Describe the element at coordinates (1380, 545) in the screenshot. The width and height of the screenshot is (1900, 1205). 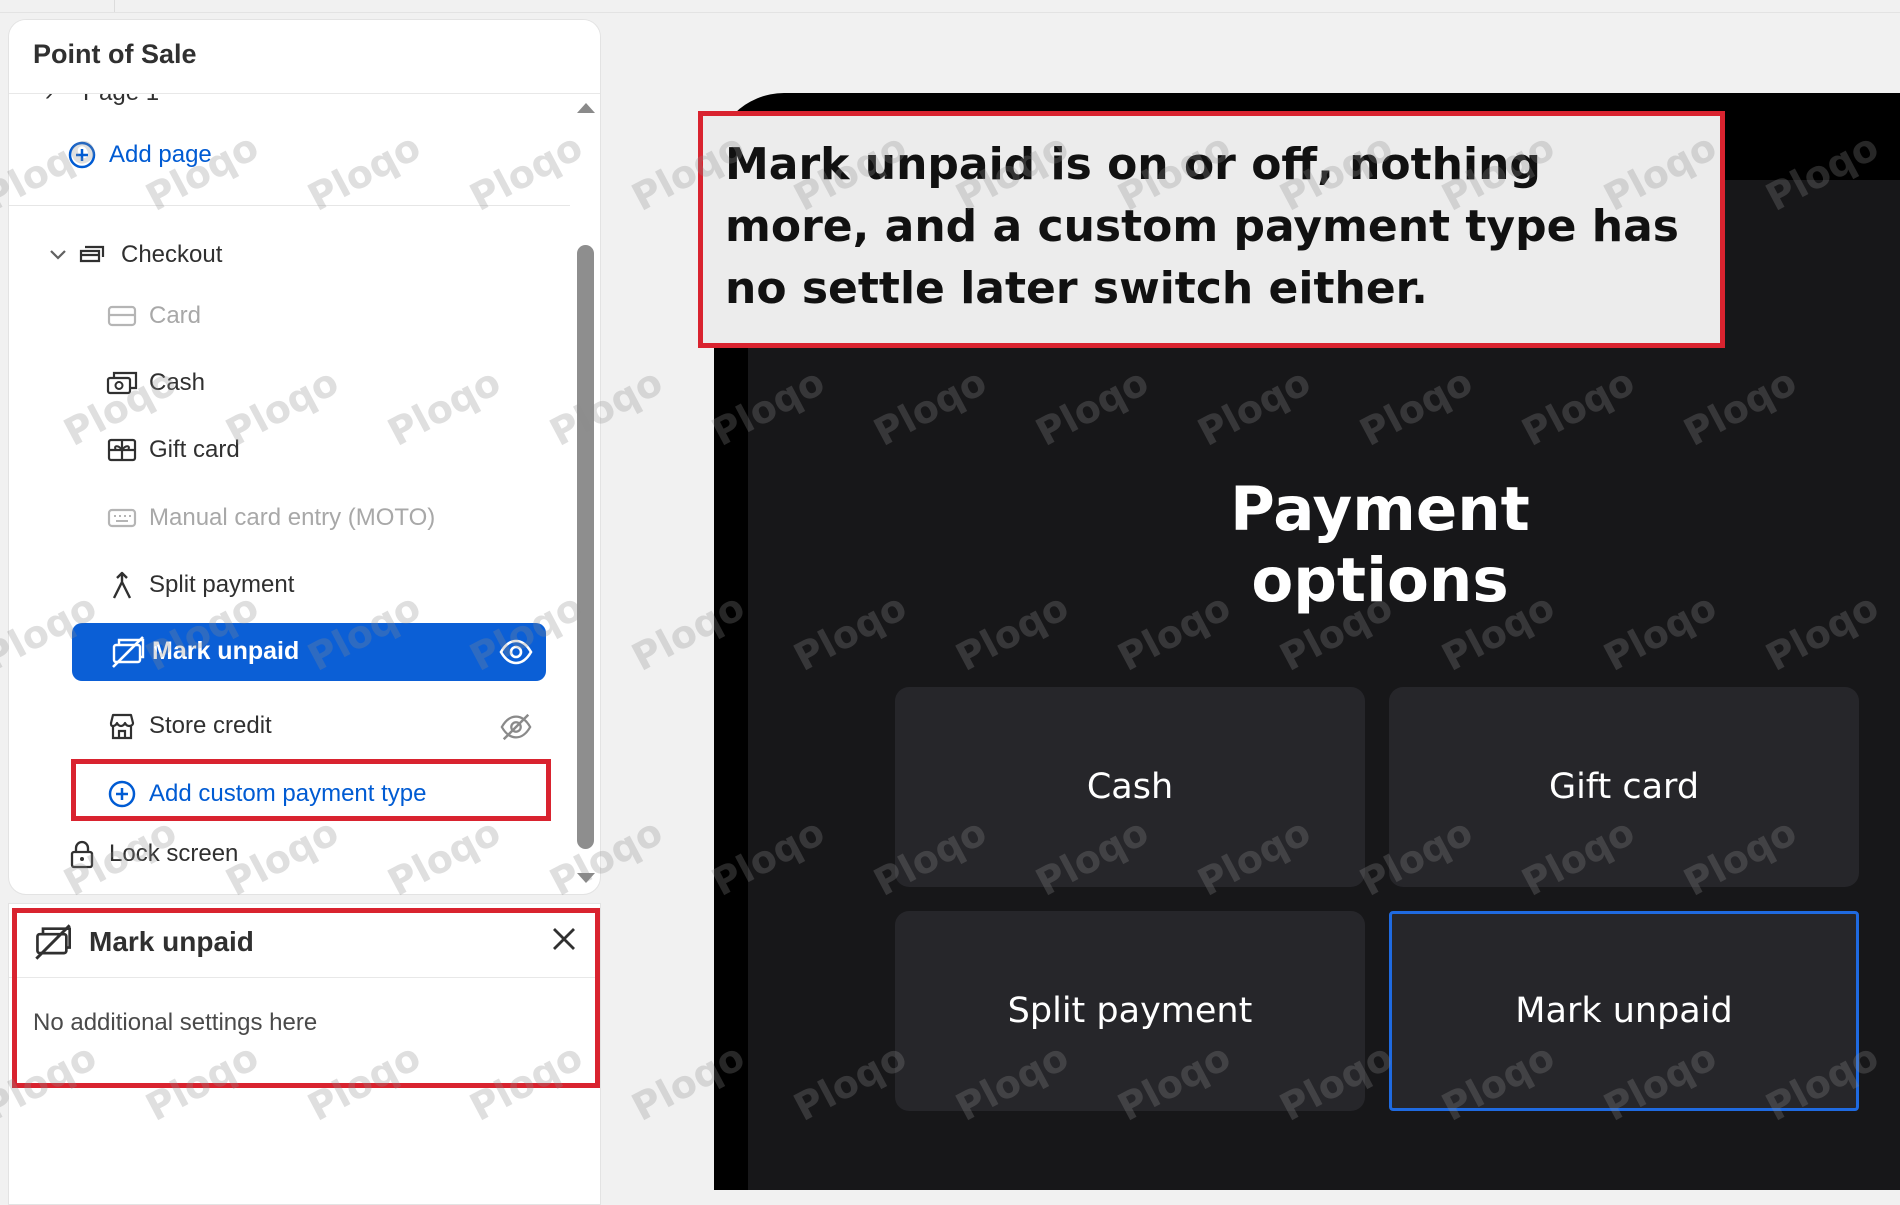
I see `payment-options-title: Payment options` at that location.